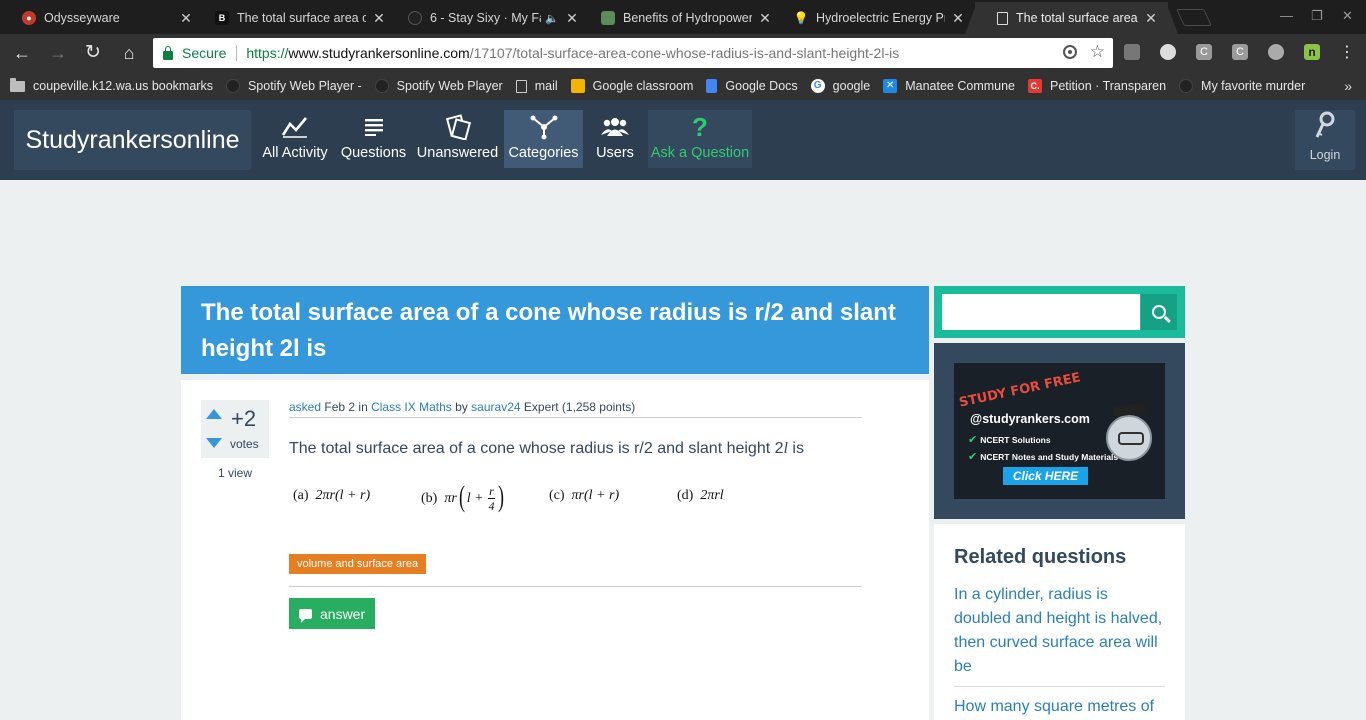  I want to click on vote-up-icon, so click(214, 414).